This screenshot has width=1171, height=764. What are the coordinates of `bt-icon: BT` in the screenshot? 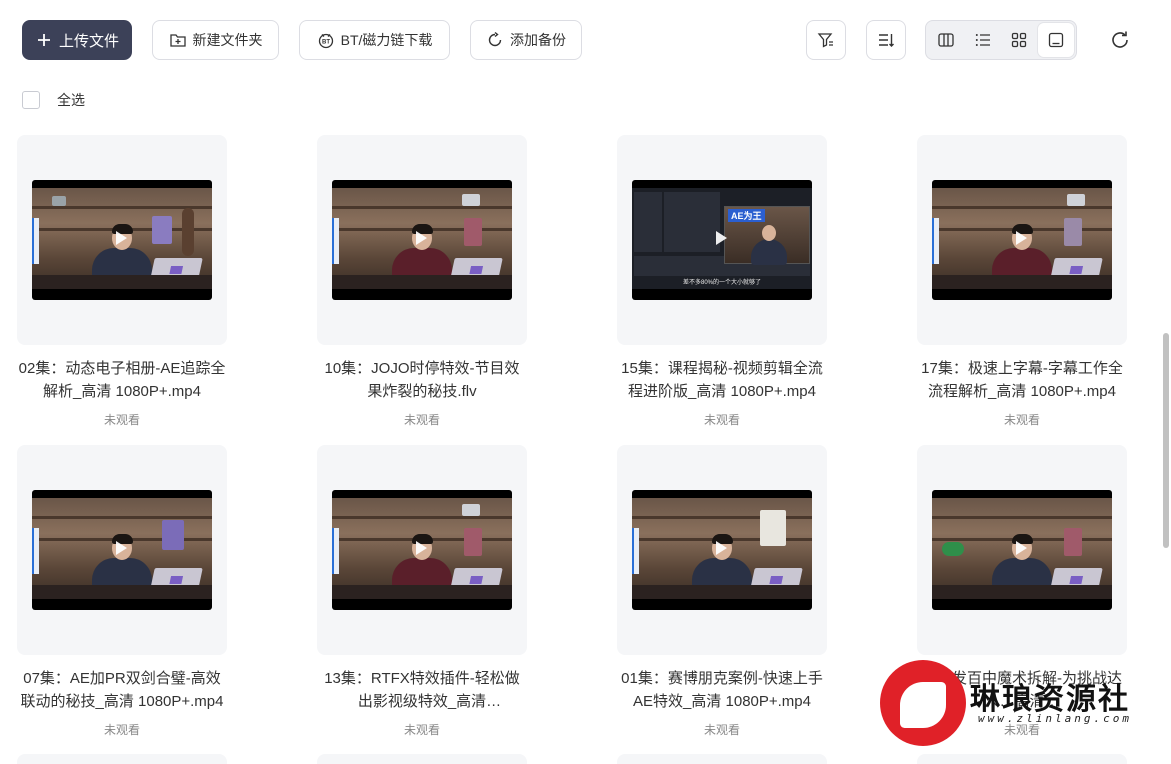 It's located at (325, 41).